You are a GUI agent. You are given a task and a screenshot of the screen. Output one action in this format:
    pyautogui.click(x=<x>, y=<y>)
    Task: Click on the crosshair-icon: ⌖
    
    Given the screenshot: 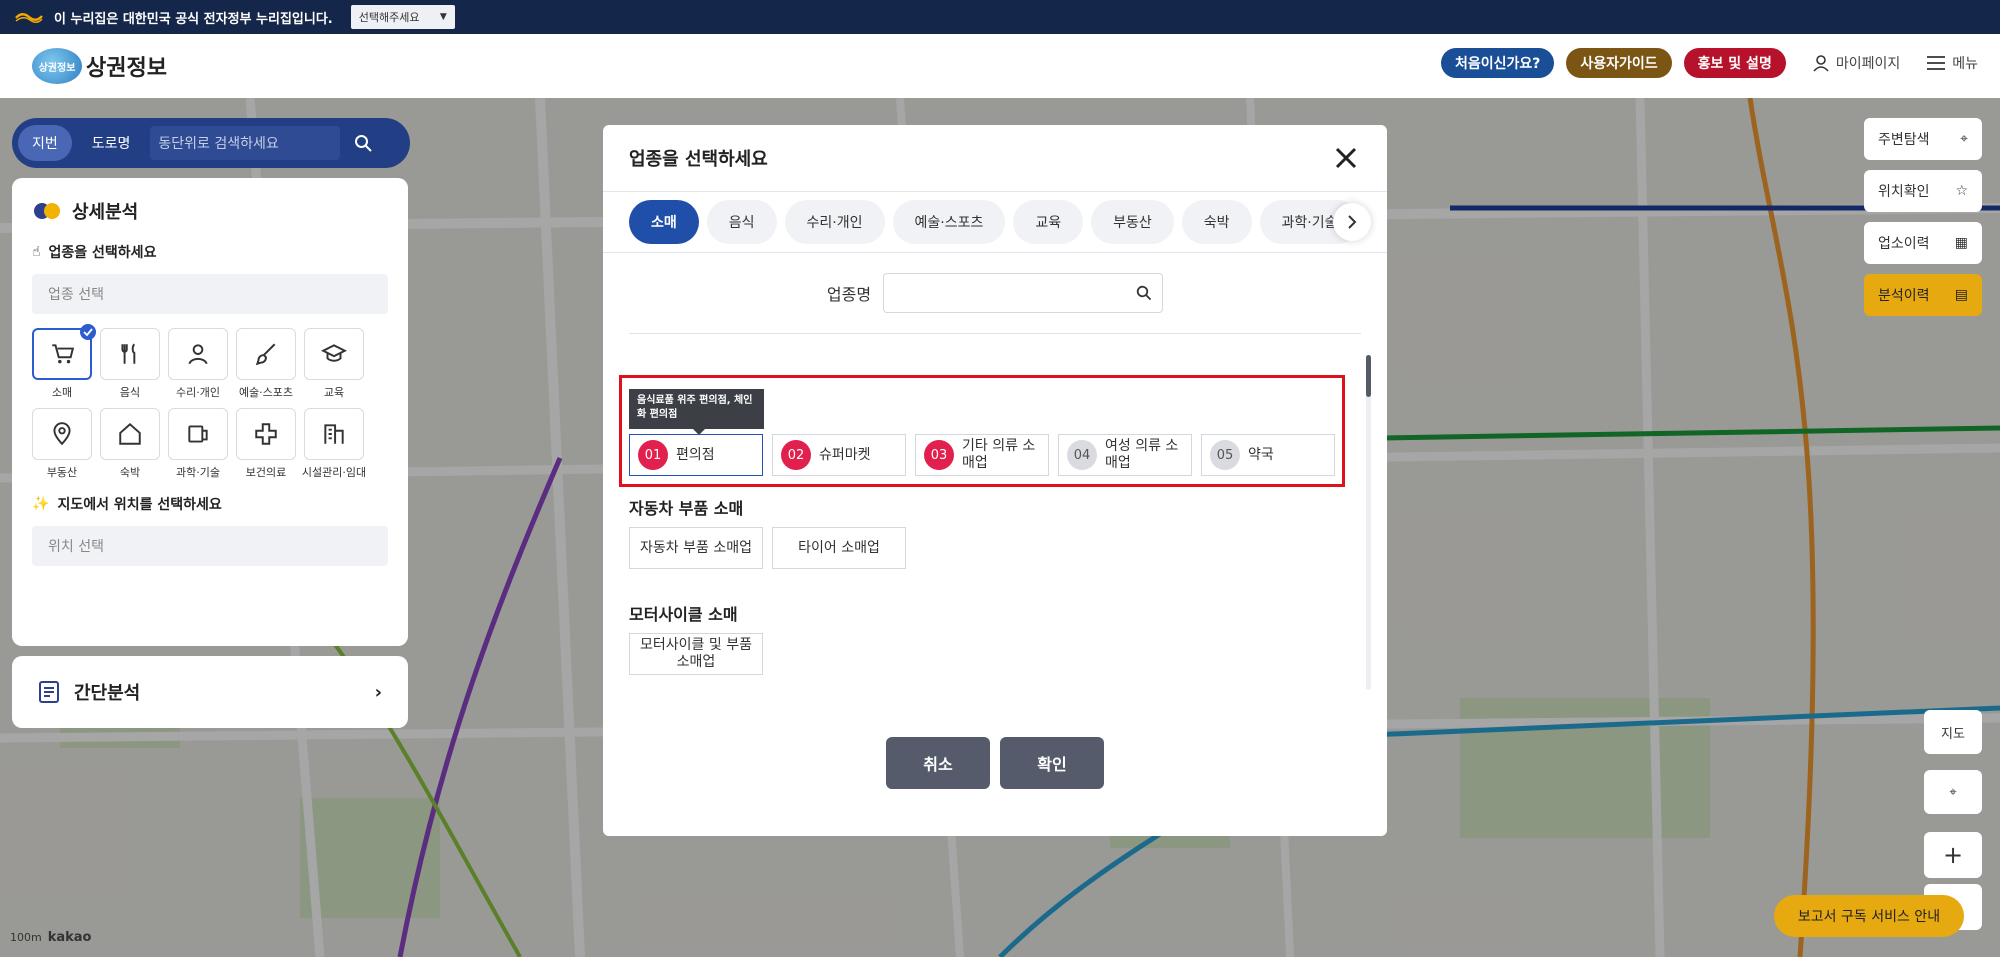 What is the action you would take?
    pyautogui.click(x=1953, y=792)
    